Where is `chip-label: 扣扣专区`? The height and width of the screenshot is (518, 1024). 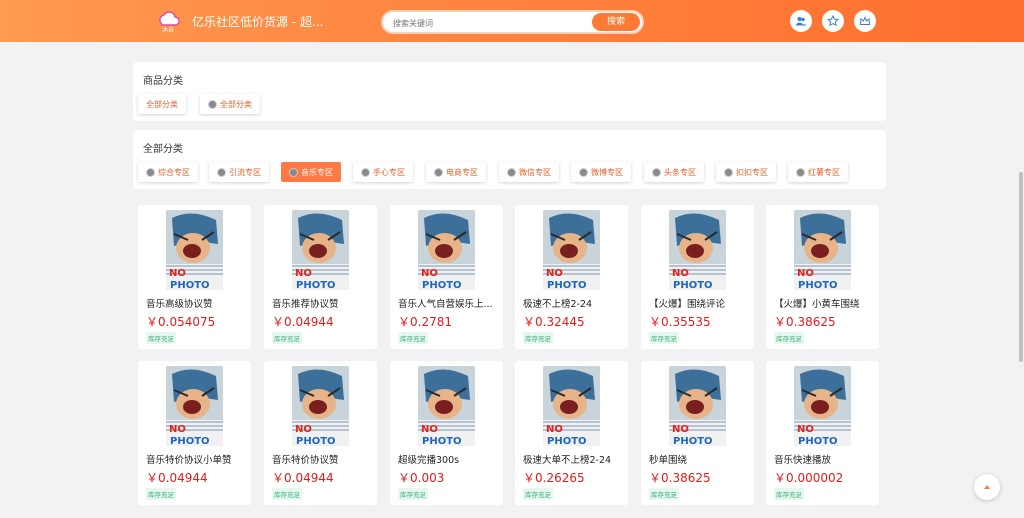
chip-label: 扣扣专区 is located at coordinates (752, 172).